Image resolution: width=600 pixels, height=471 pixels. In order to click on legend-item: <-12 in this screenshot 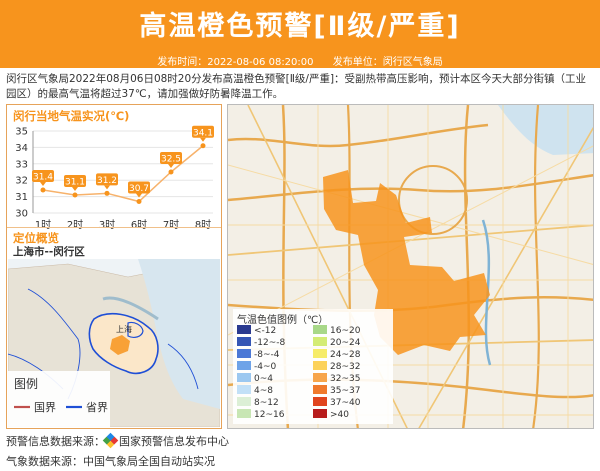, I will do `click(256, 330)`.